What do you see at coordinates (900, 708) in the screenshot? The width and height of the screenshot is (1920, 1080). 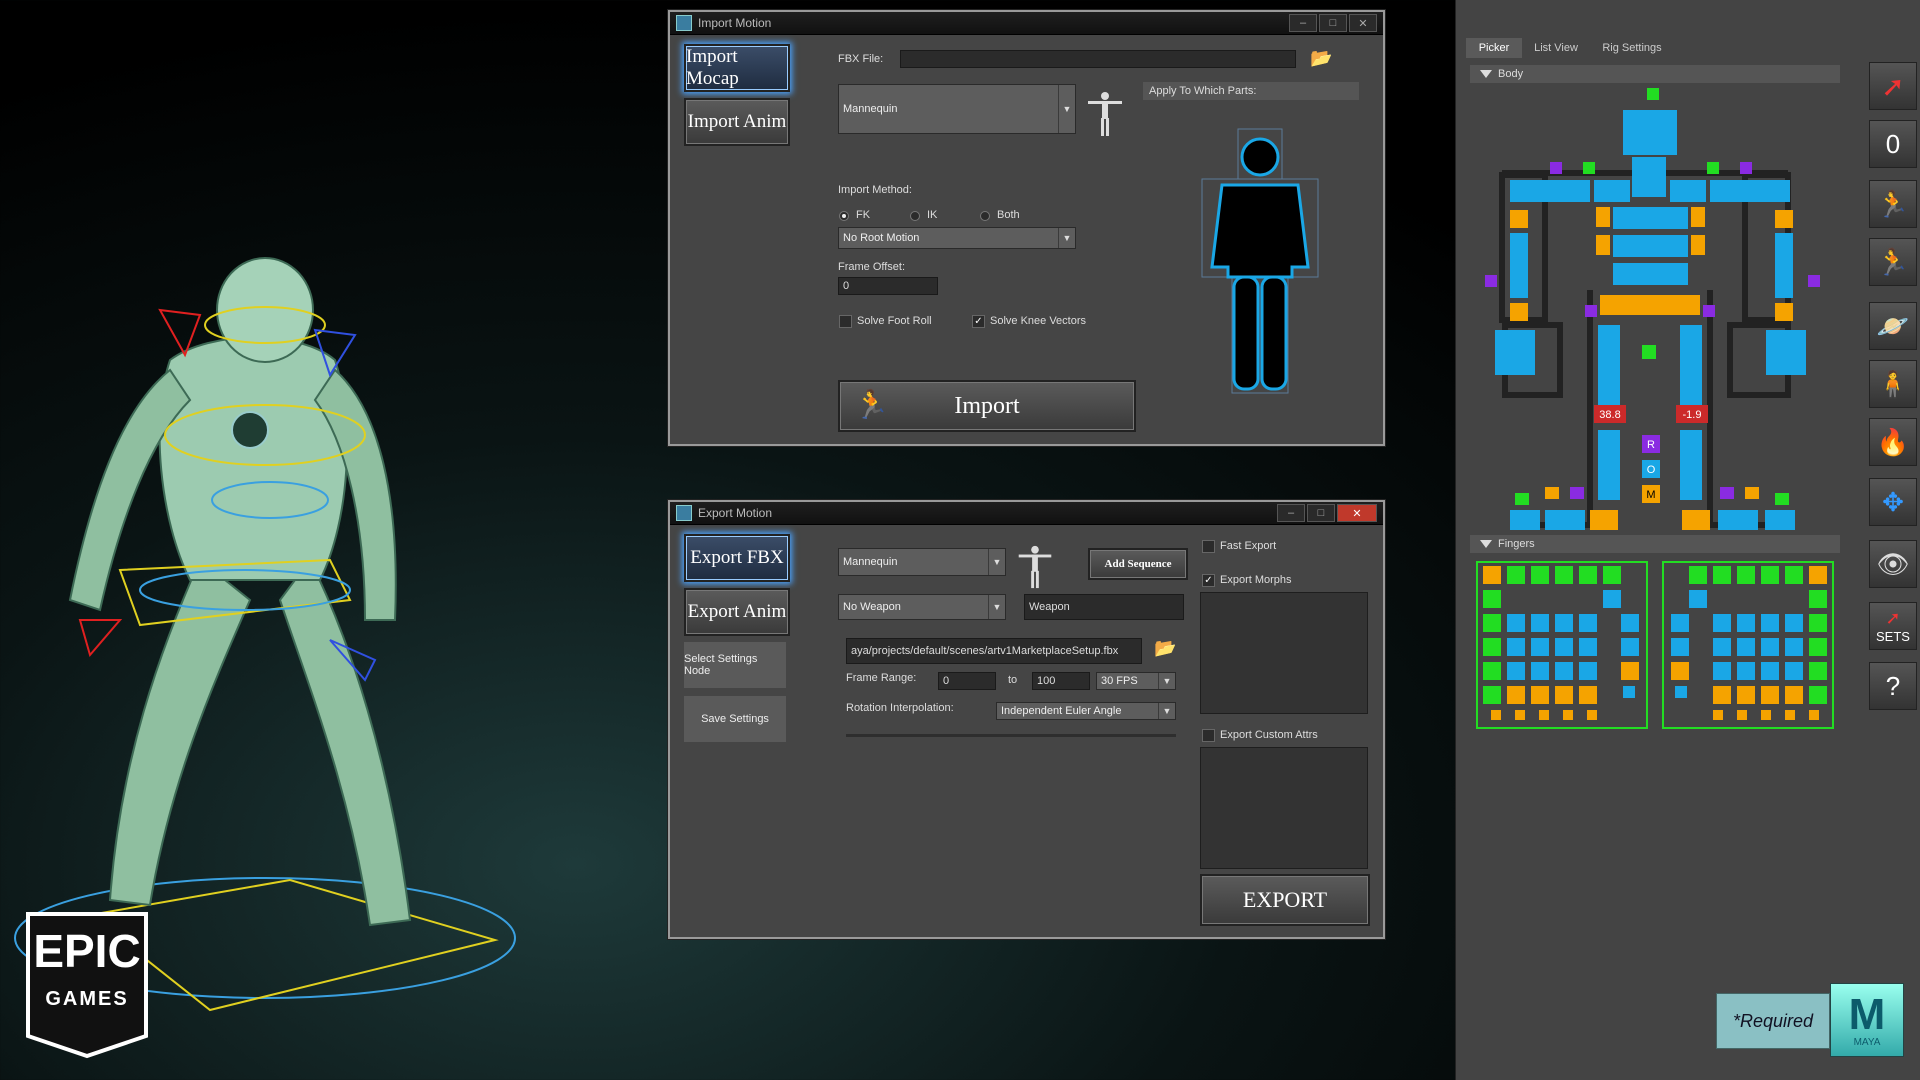 I see `rotation-interpolation-label: Rotation Interpolation:` at bounding box center [900, 708].